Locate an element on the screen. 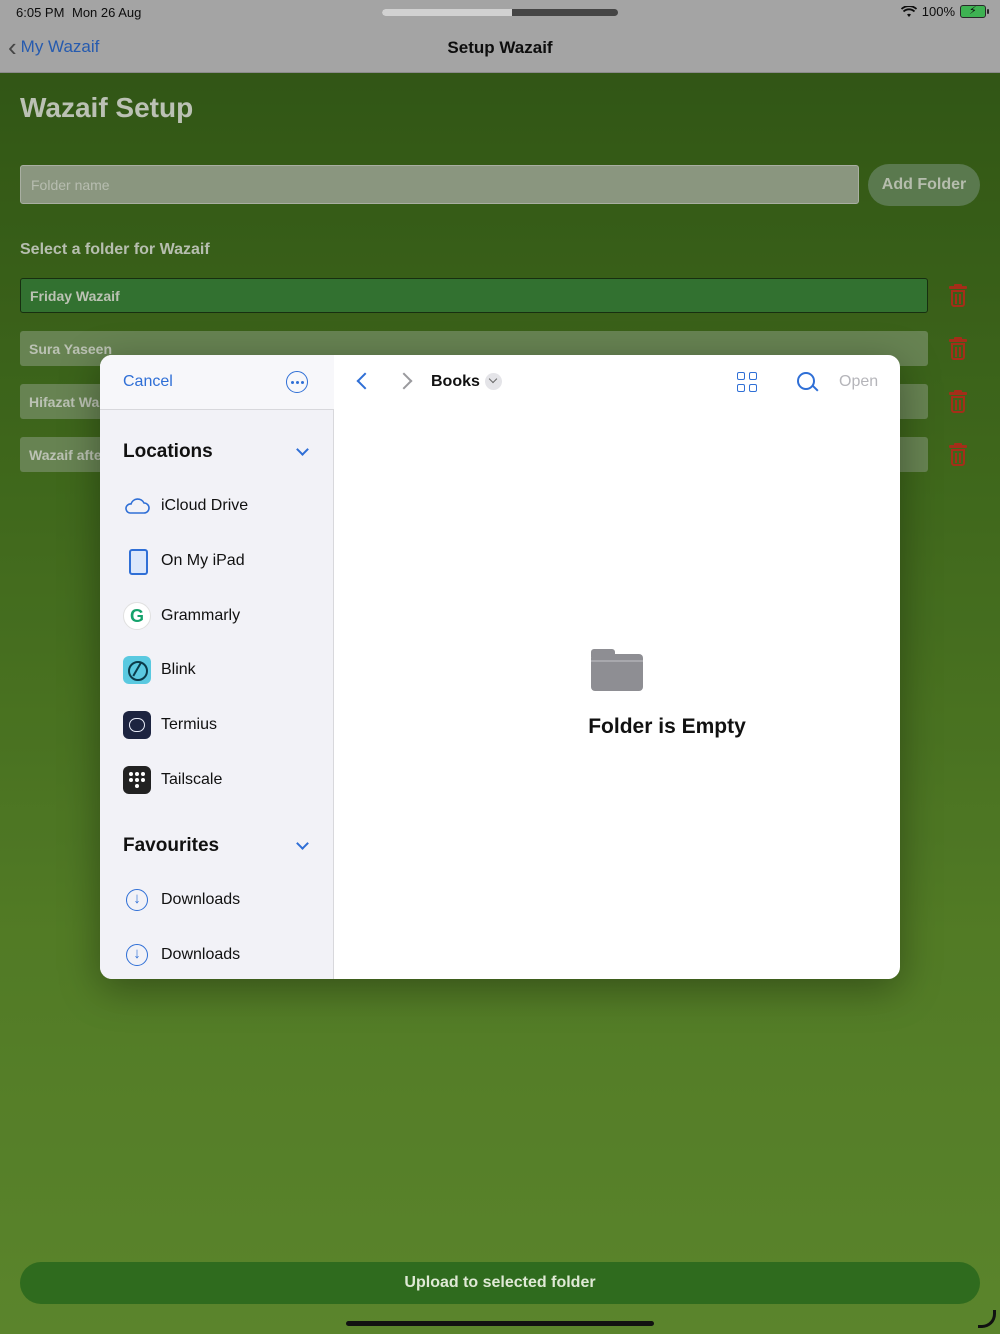 Image resolution: width=1000 pixels, height=1334 pixels. folder-row-label: Hifazat Wa is located at coordinates (64, 401).